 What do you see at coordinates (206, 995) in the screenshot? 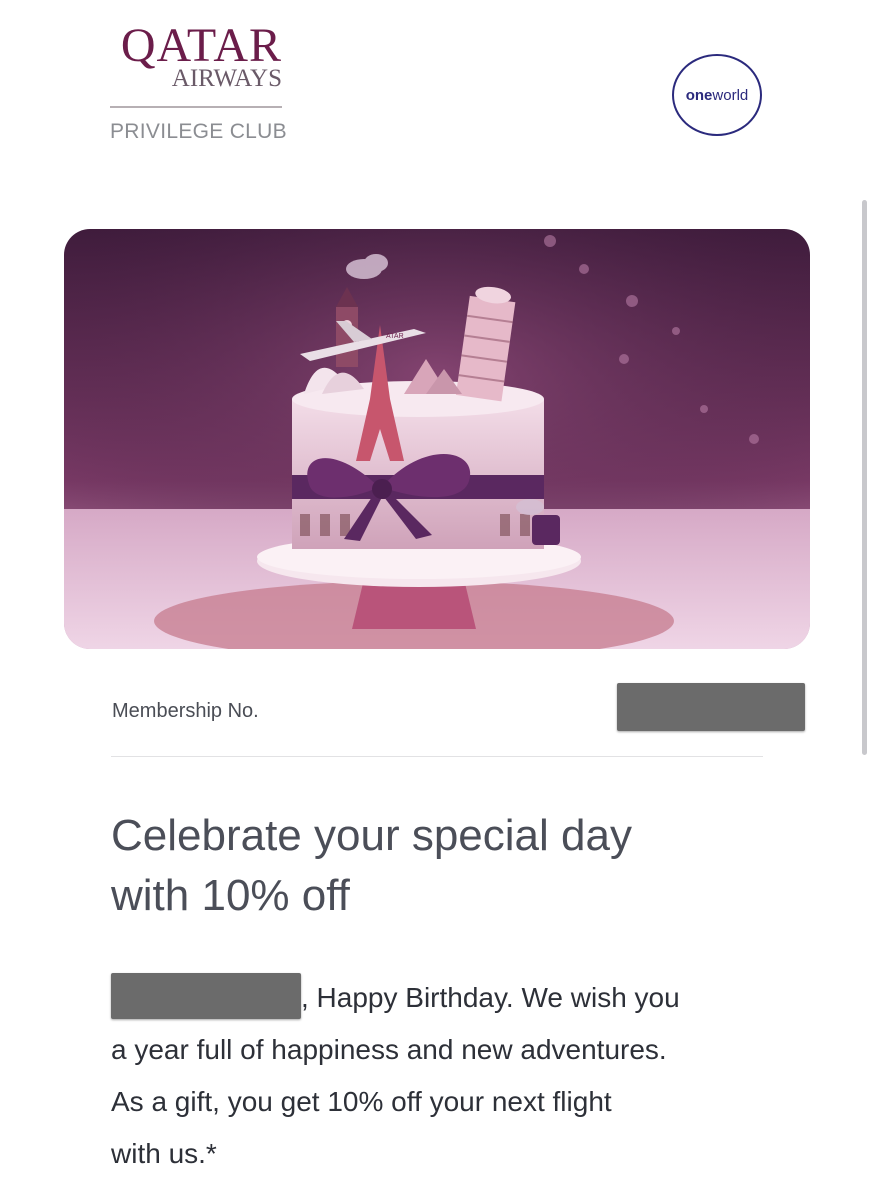
I see `redacted-member-name` at bounding box center [206, 995].